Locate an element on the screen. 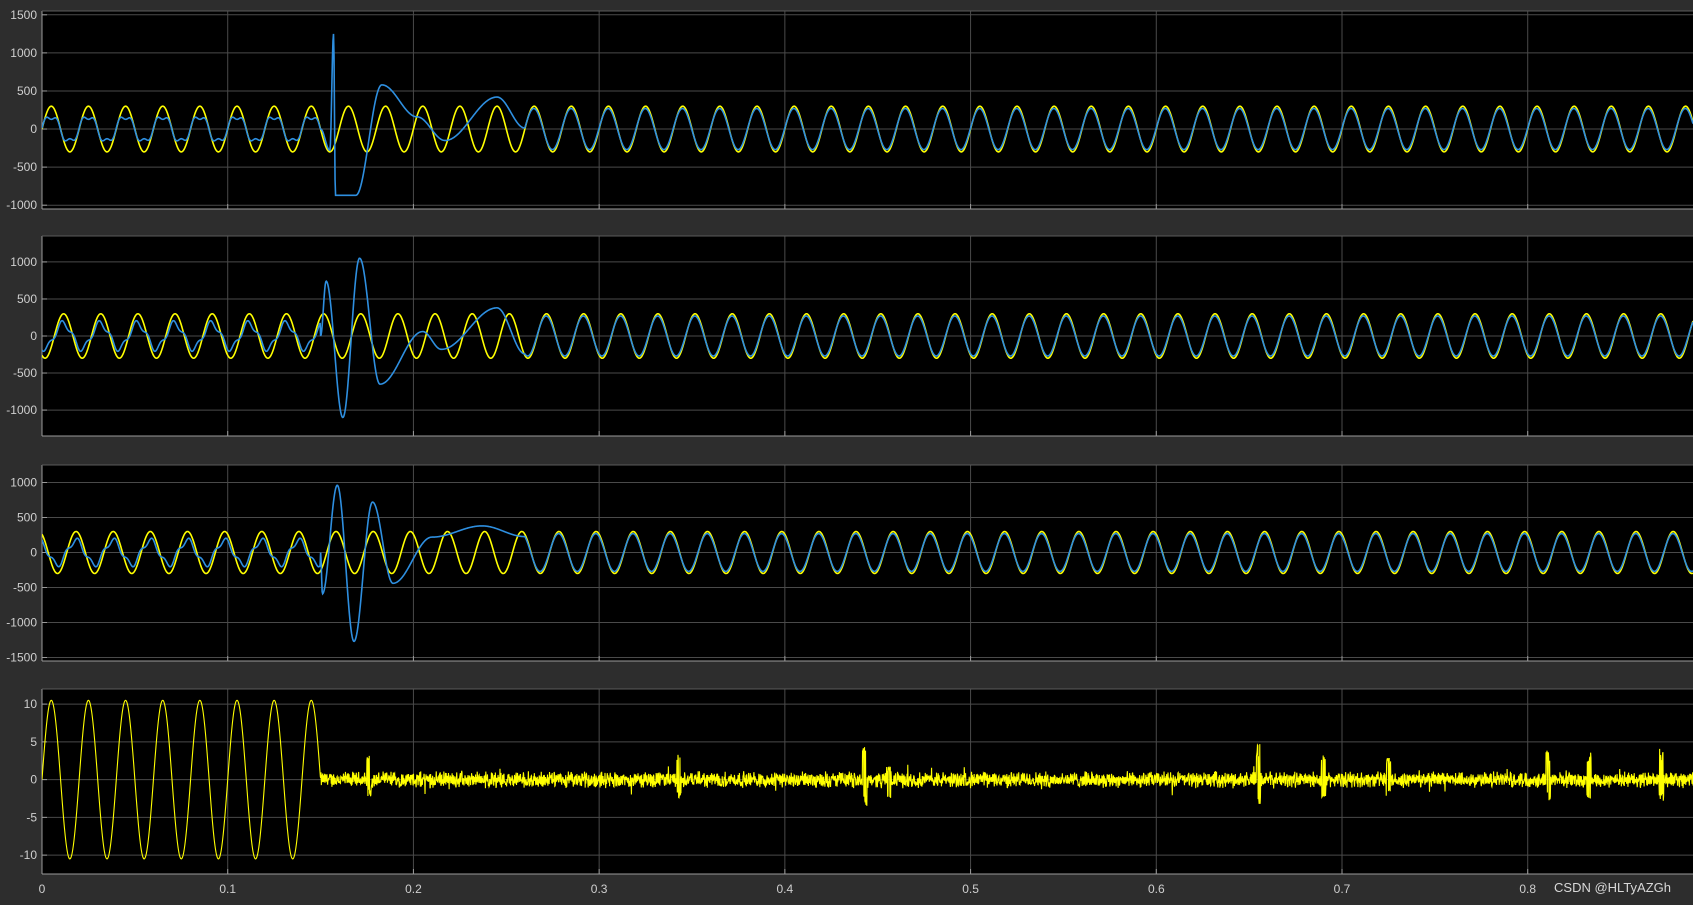 This screenshot has height=905, width=1693. y-tick-label: -1500 is located at coordinates (21, 658).